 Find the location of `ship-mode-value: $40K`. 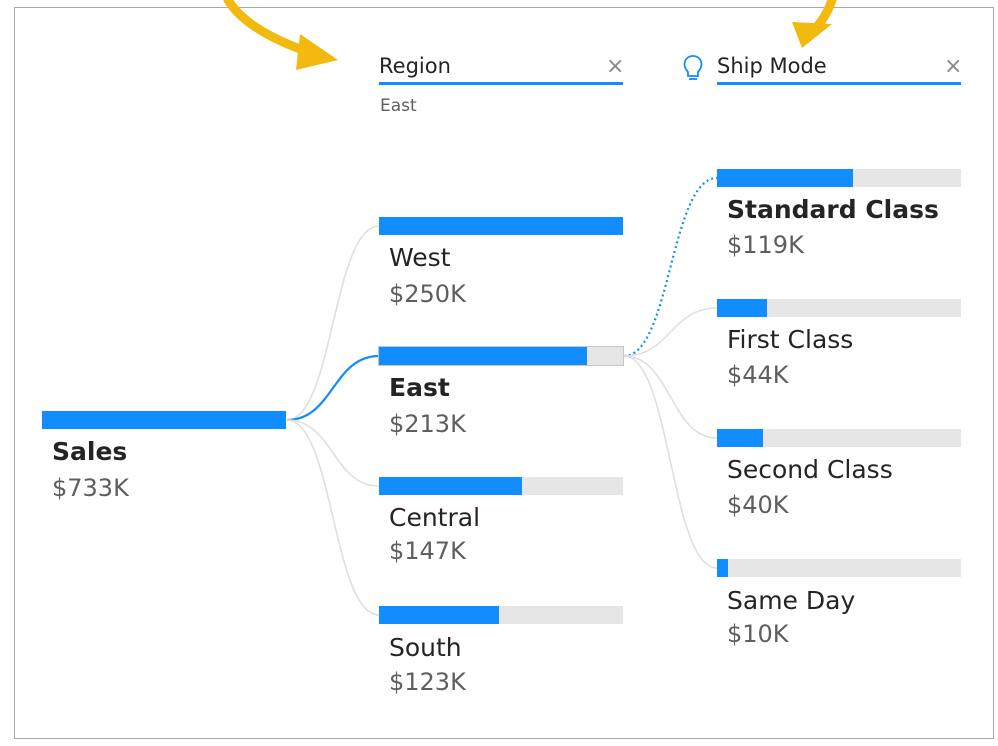

ship-mode-value: $40K is located at coordinates (758, 505).